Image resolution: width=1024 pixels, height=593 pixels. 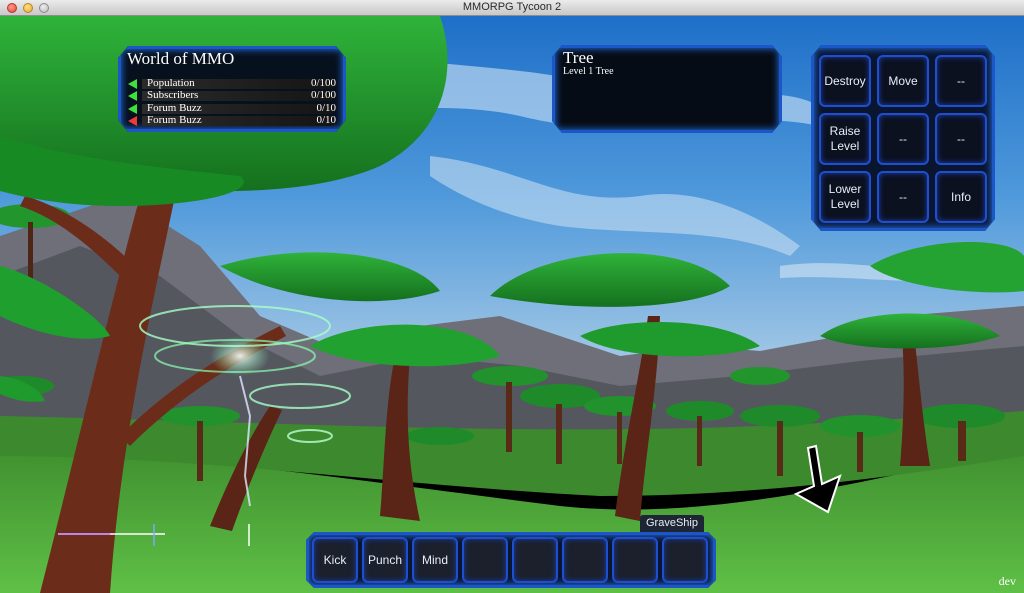 What do you see at coordinates (233, 120) in the screenshot?
I see `stat-row-forum-buzz-2: Forum Buzz 0/10` at bounding box center [233, 120].